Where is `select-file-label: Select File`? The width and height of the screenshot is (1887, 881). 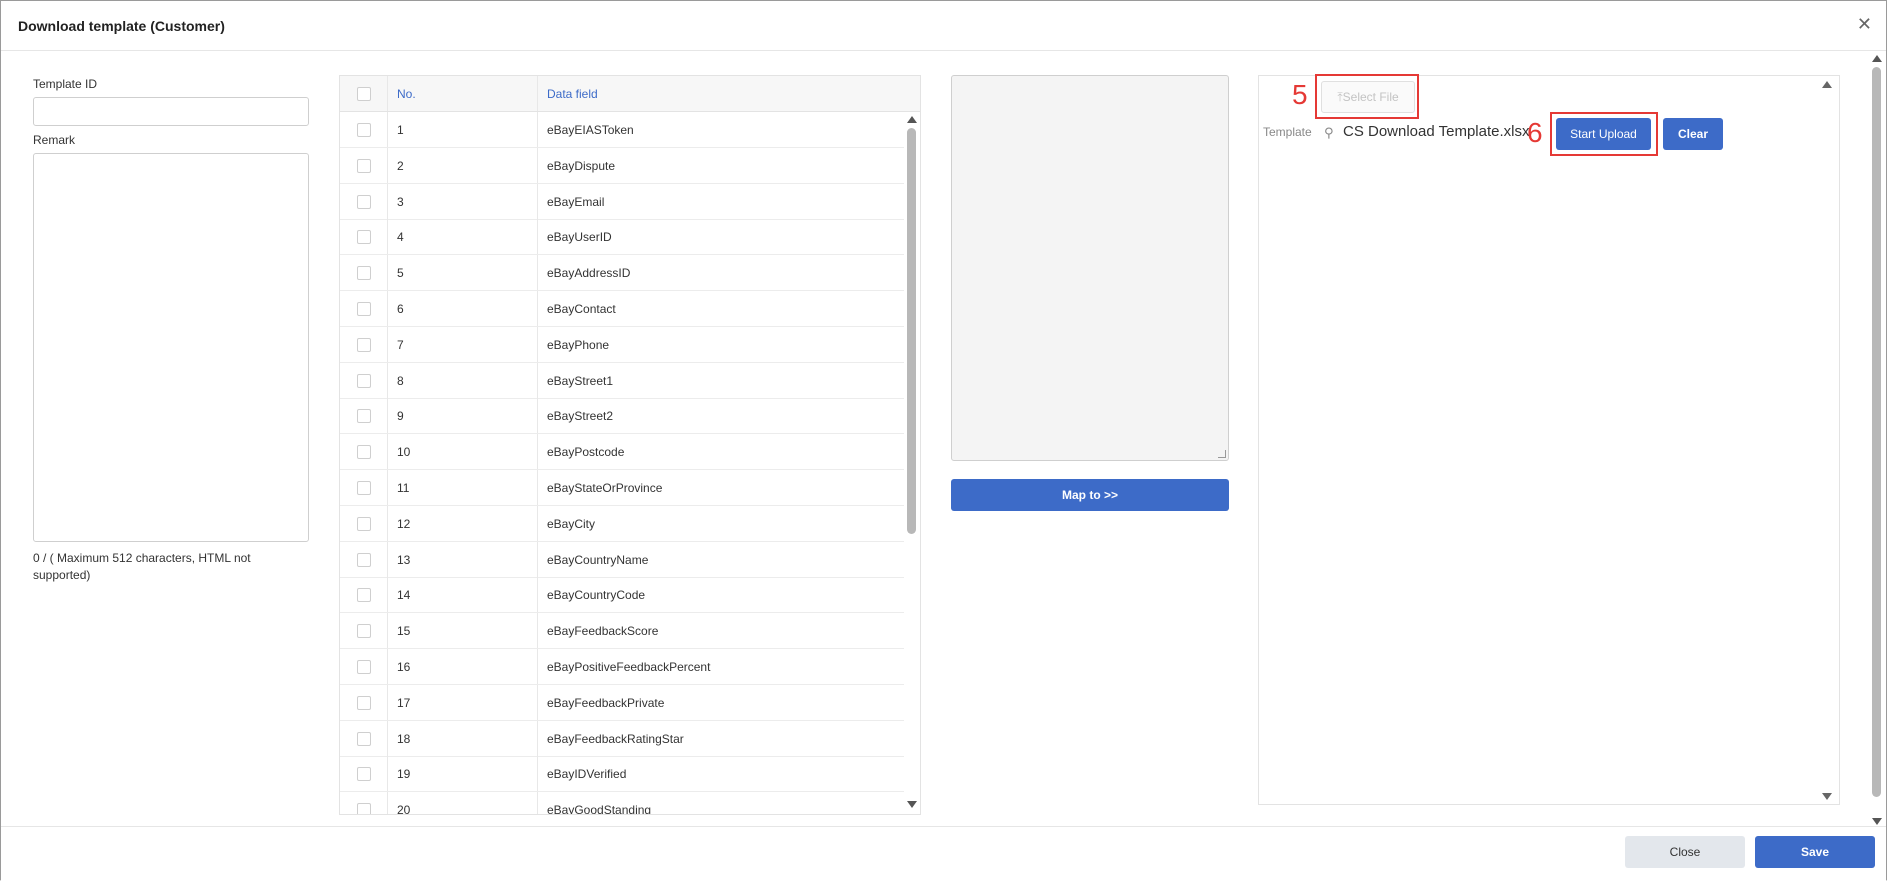
select-file-label: Select File is located at coordinates (1370, 97).